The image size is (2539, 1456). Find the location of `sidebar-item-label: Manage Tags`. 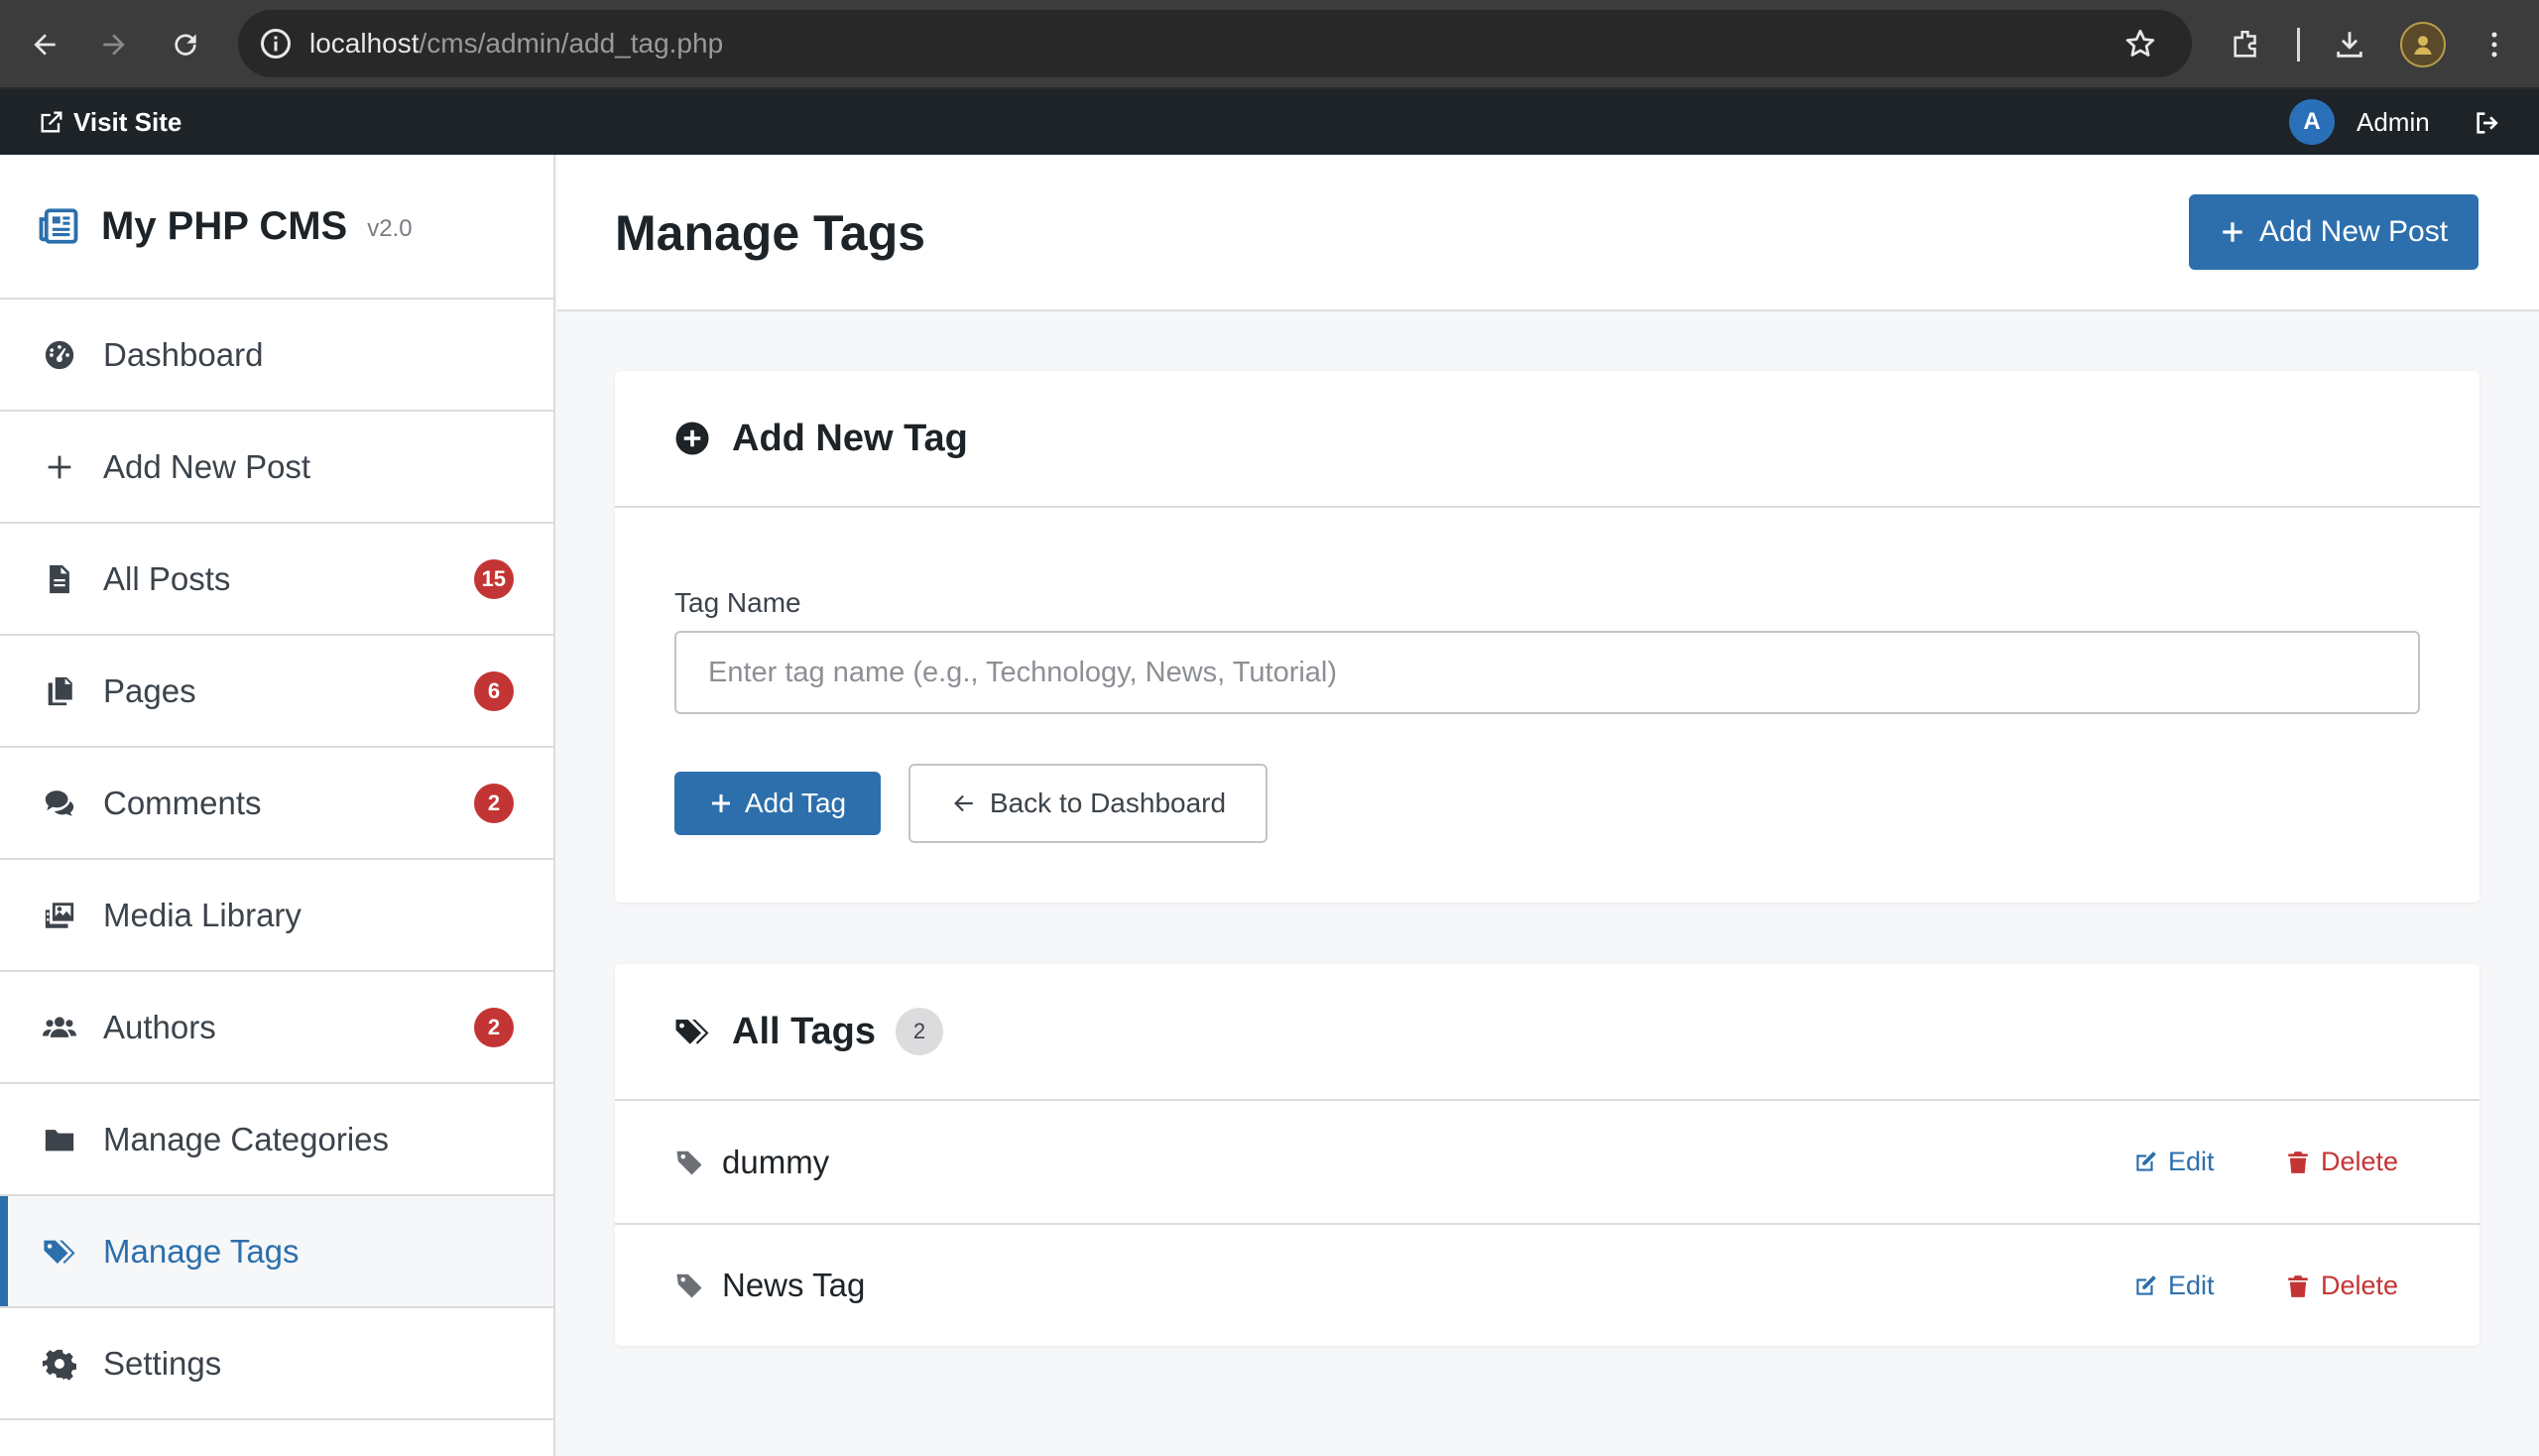

sidebar-item-label: Manage Tags is located at coordinates (202, 1251).